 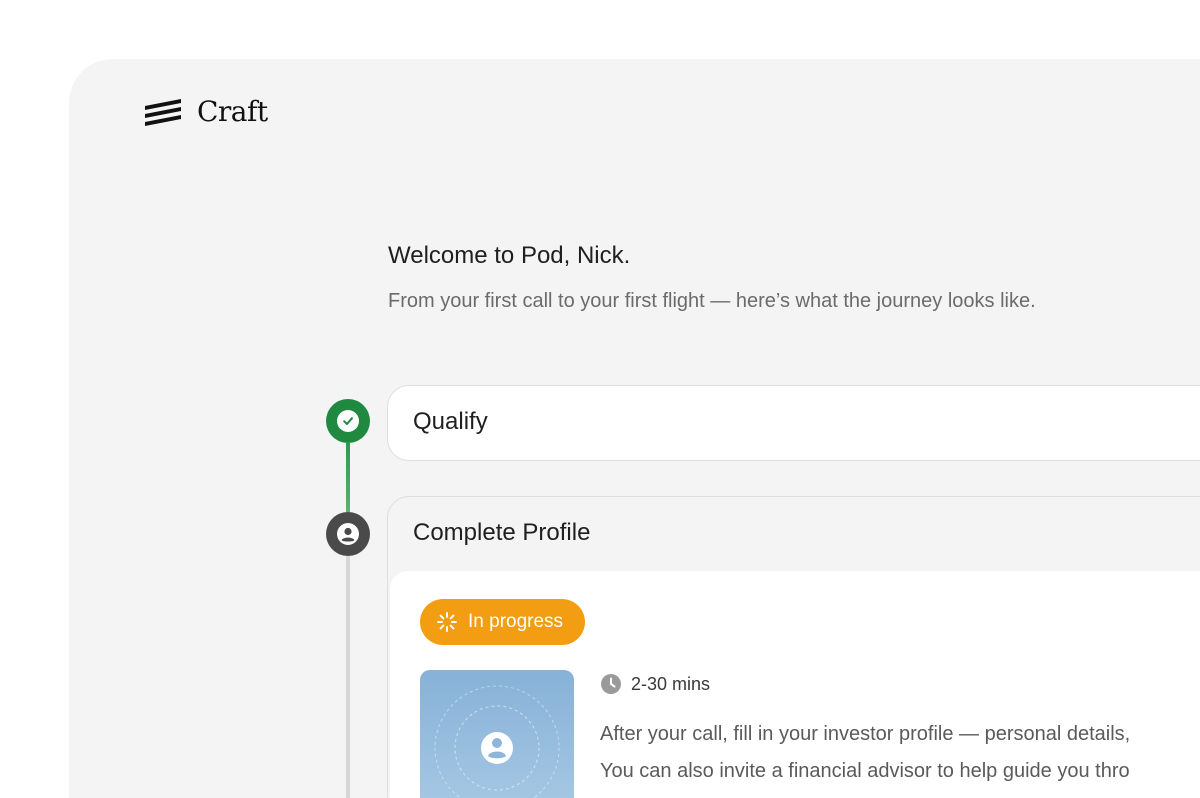 I want to click on user-icon, so click(x=348, y=534).